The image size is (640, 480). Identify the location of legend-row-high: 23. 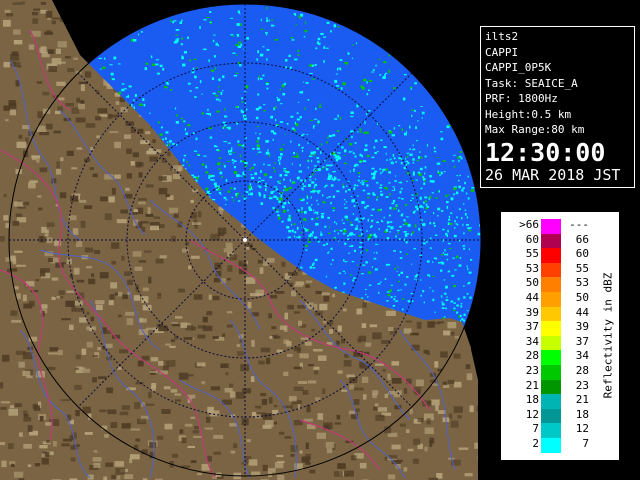
(582, 385).